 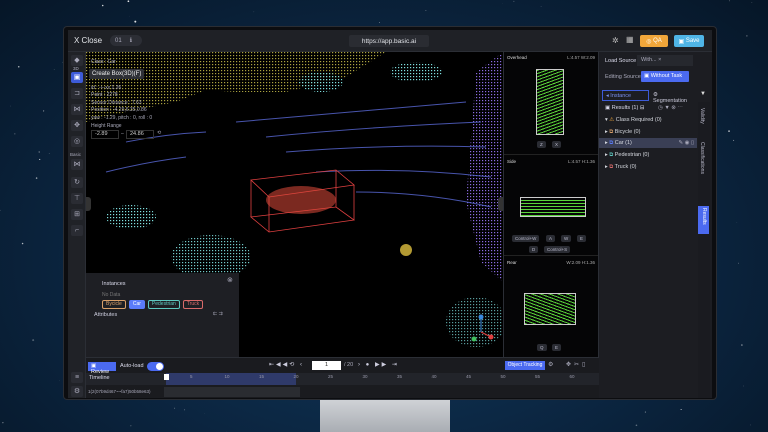 What do you see at coordinates (665, 76) in the screenshot?
I see `editing-source-button: ▣ Without Task` at bounding box center [665, 76].